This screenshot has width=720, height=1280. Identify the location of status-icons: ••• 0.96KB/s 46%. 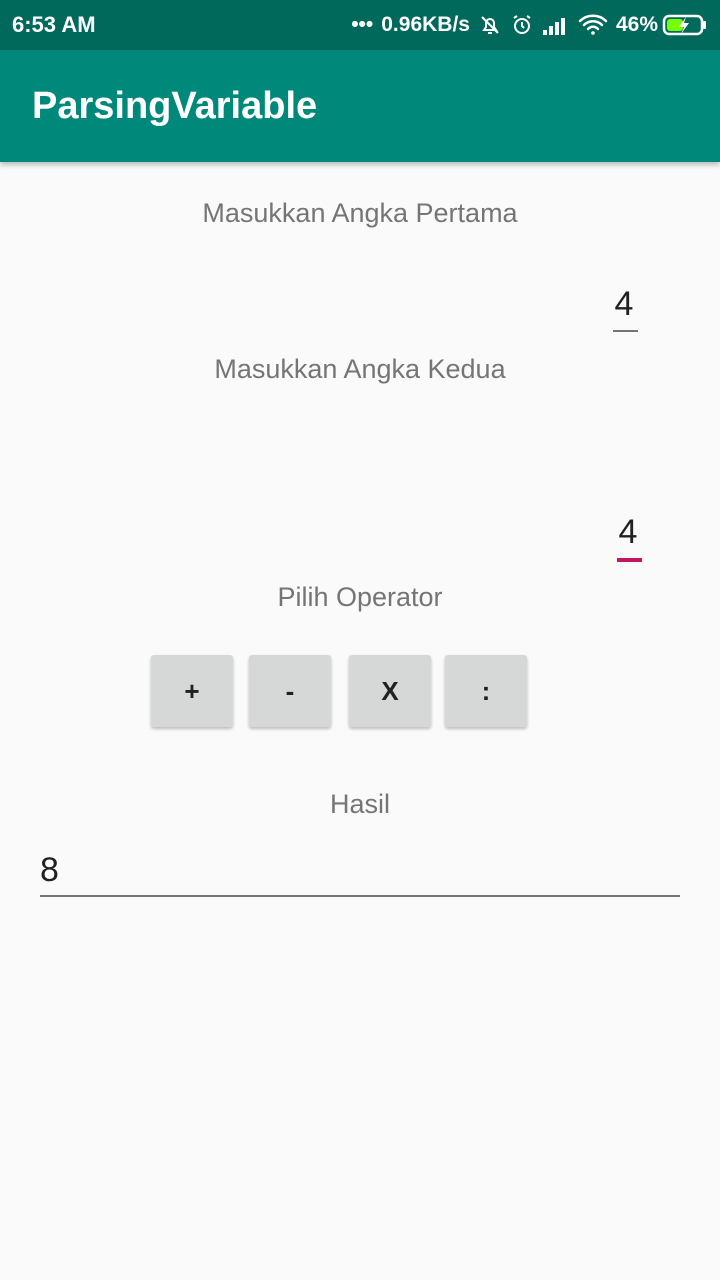
(529, 25).